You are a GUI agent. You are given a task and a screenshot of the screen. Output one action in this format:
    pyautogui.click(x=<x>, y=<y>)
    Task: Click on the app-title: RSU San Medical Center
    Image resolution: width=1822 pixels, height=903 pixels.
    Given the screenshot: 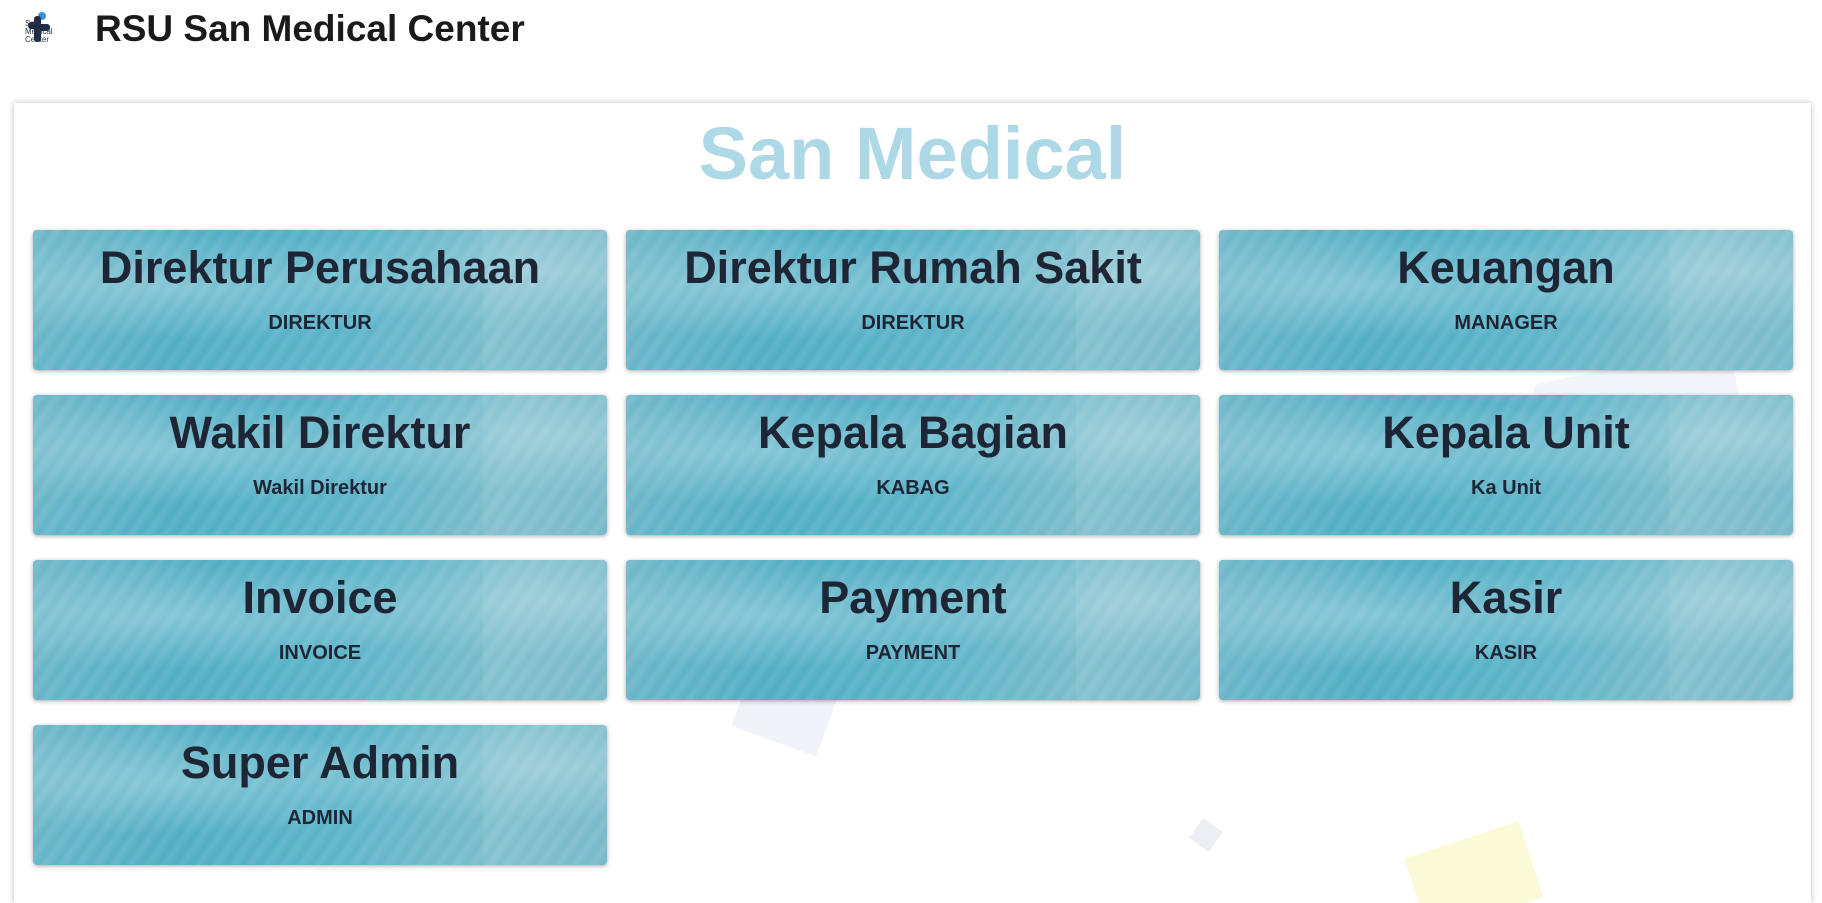 What is the action you would take?
    pyautogui.click(x=310, y=28)
    